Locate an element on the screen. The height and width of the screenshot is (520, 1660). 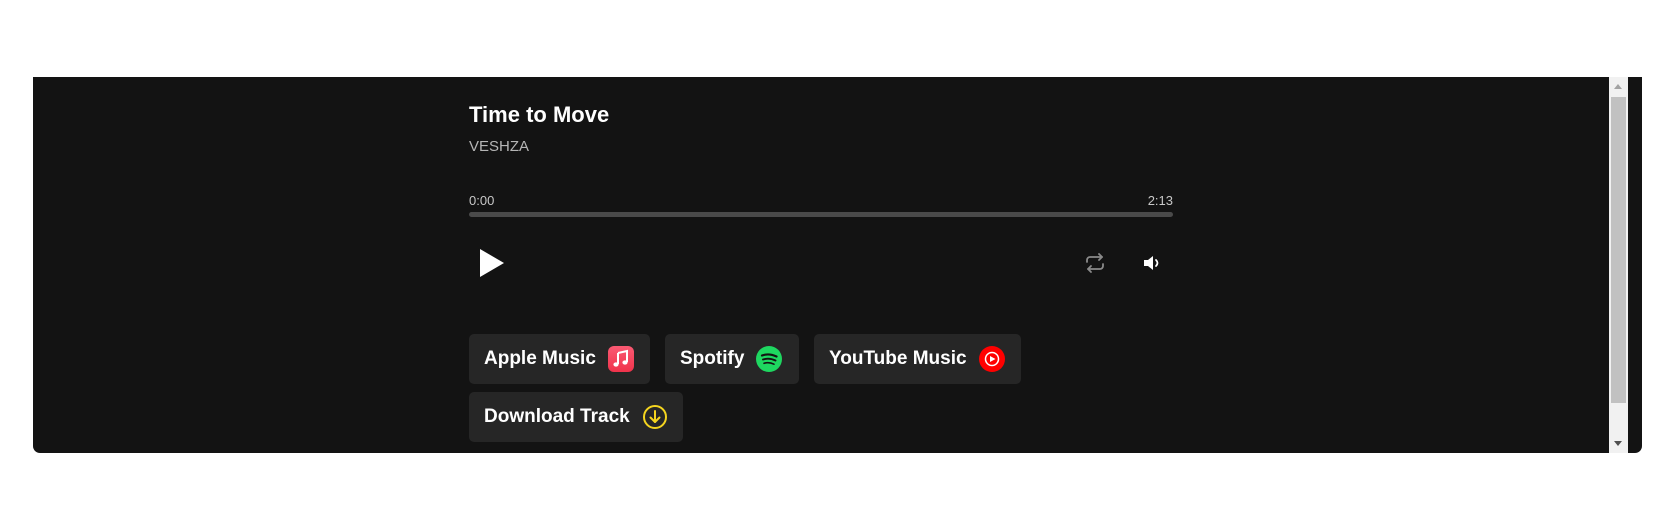
download-track-label: Download Track is located at coordinates (557, 416).